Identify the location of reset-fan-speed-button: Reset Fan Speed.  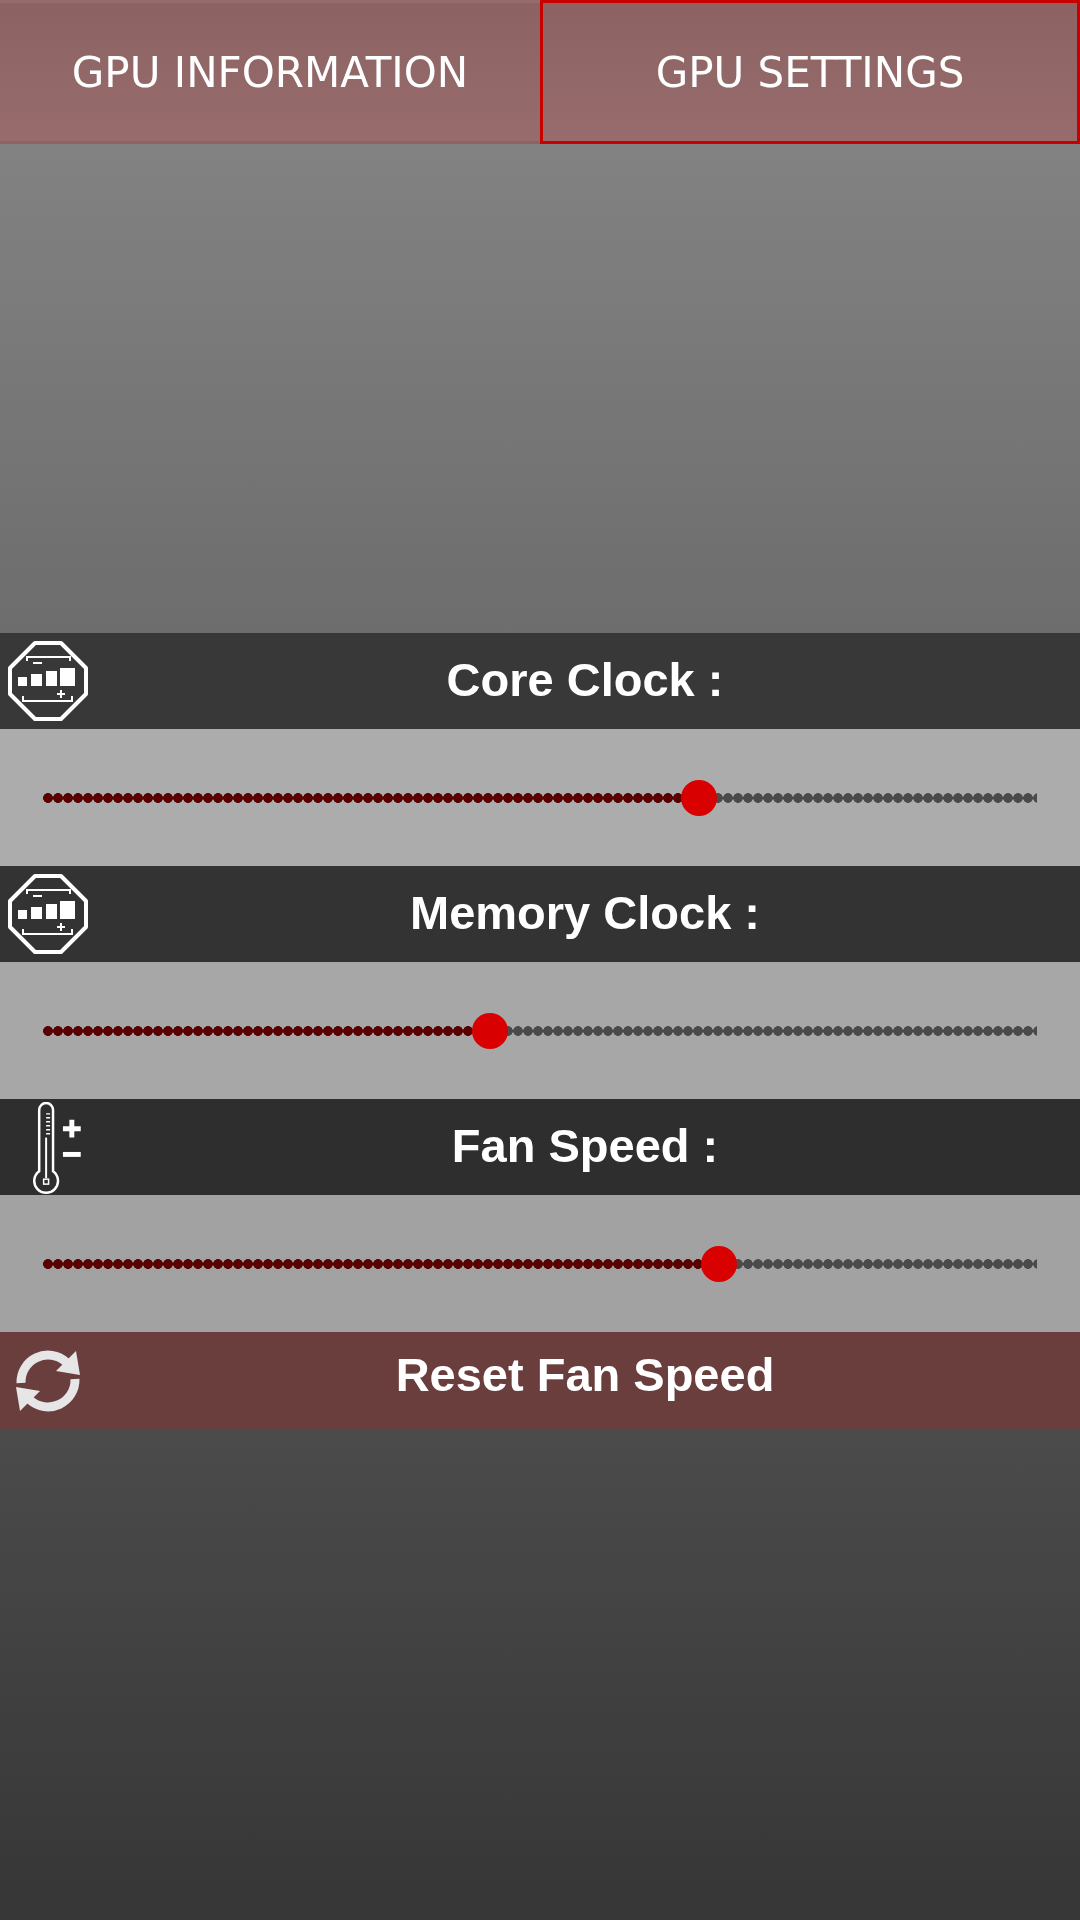
(540, 1381).